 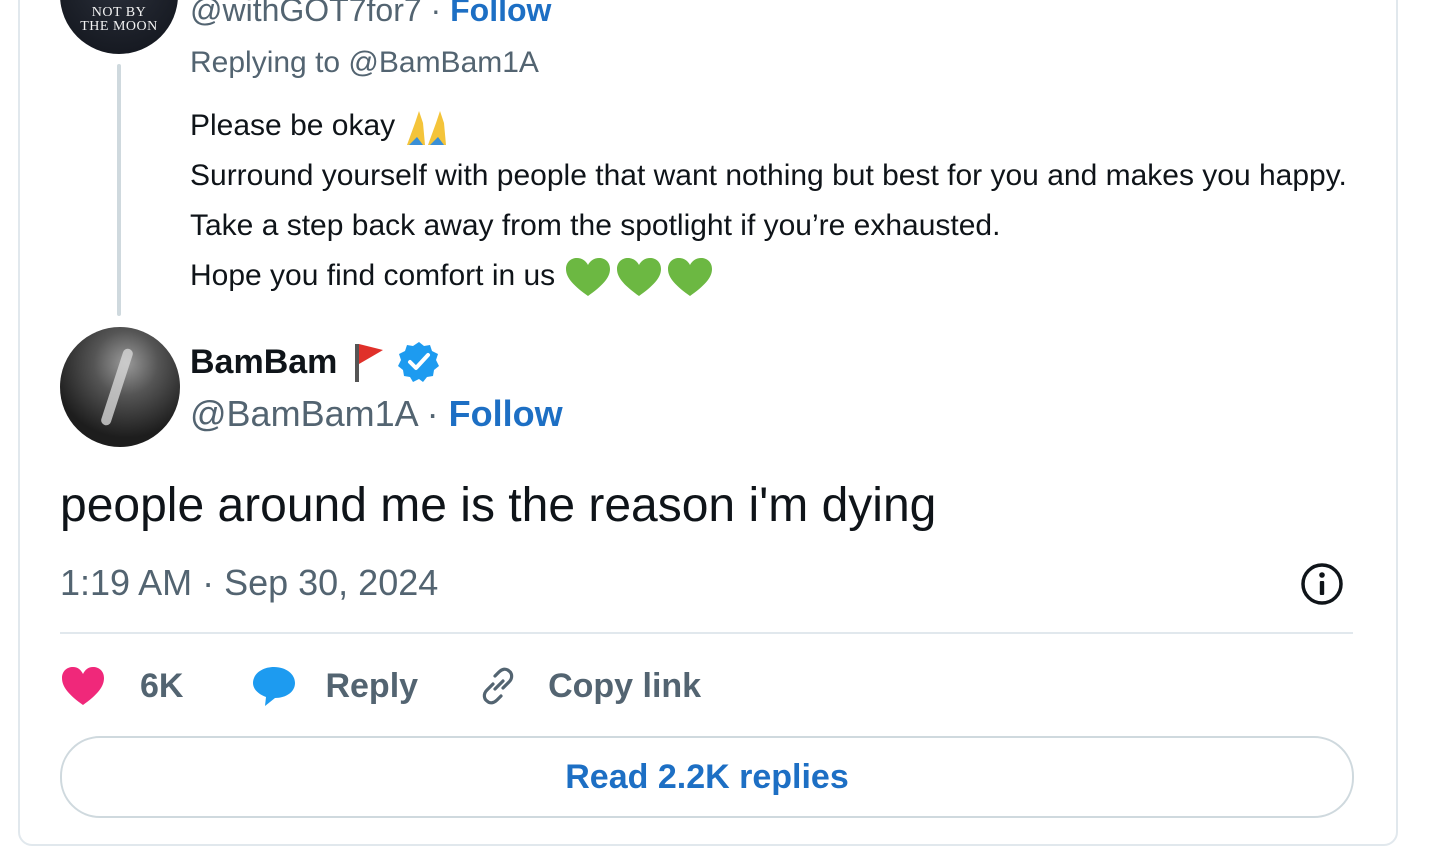 What do you see at coordinates (506, 413) in the screenshot?
I see `author-follow-link: Follow` at bounding box center [506, 413].